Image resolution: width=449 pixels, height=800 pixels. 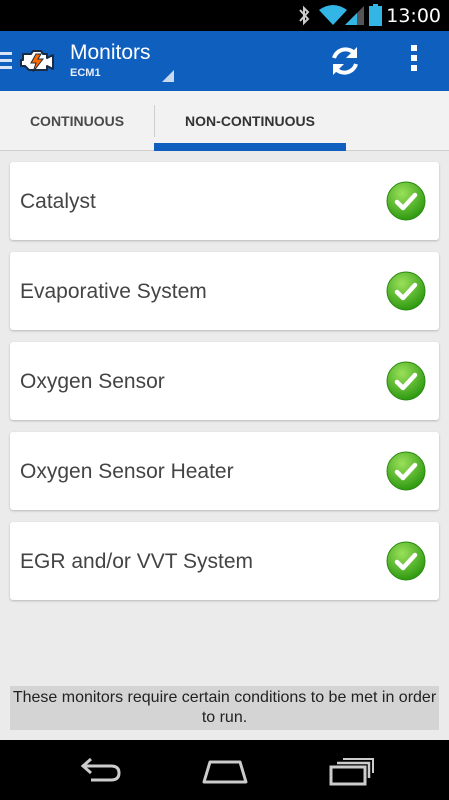 I want to click on engine-check-icon, so click(x=37, y=61).